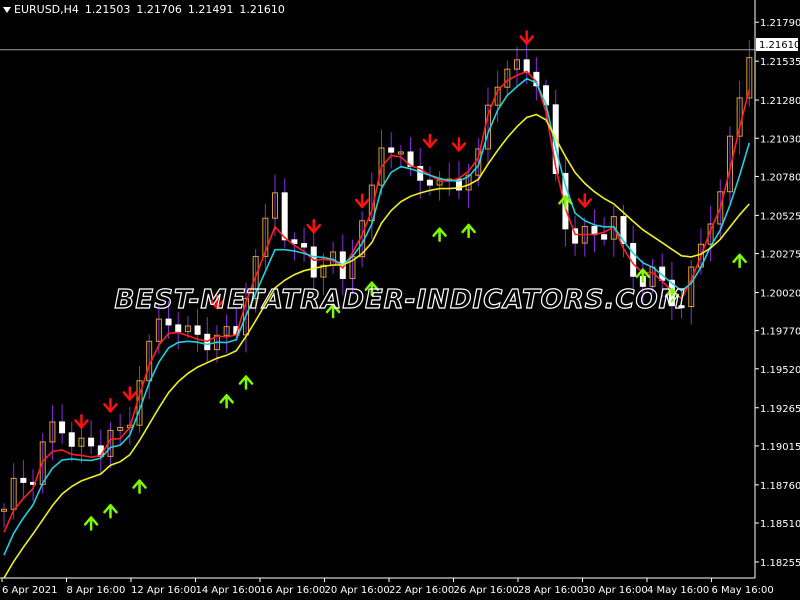 The height and width of the screenshot is (600, 800). I want to click on low-price: 1.21491, so click(210, 9).